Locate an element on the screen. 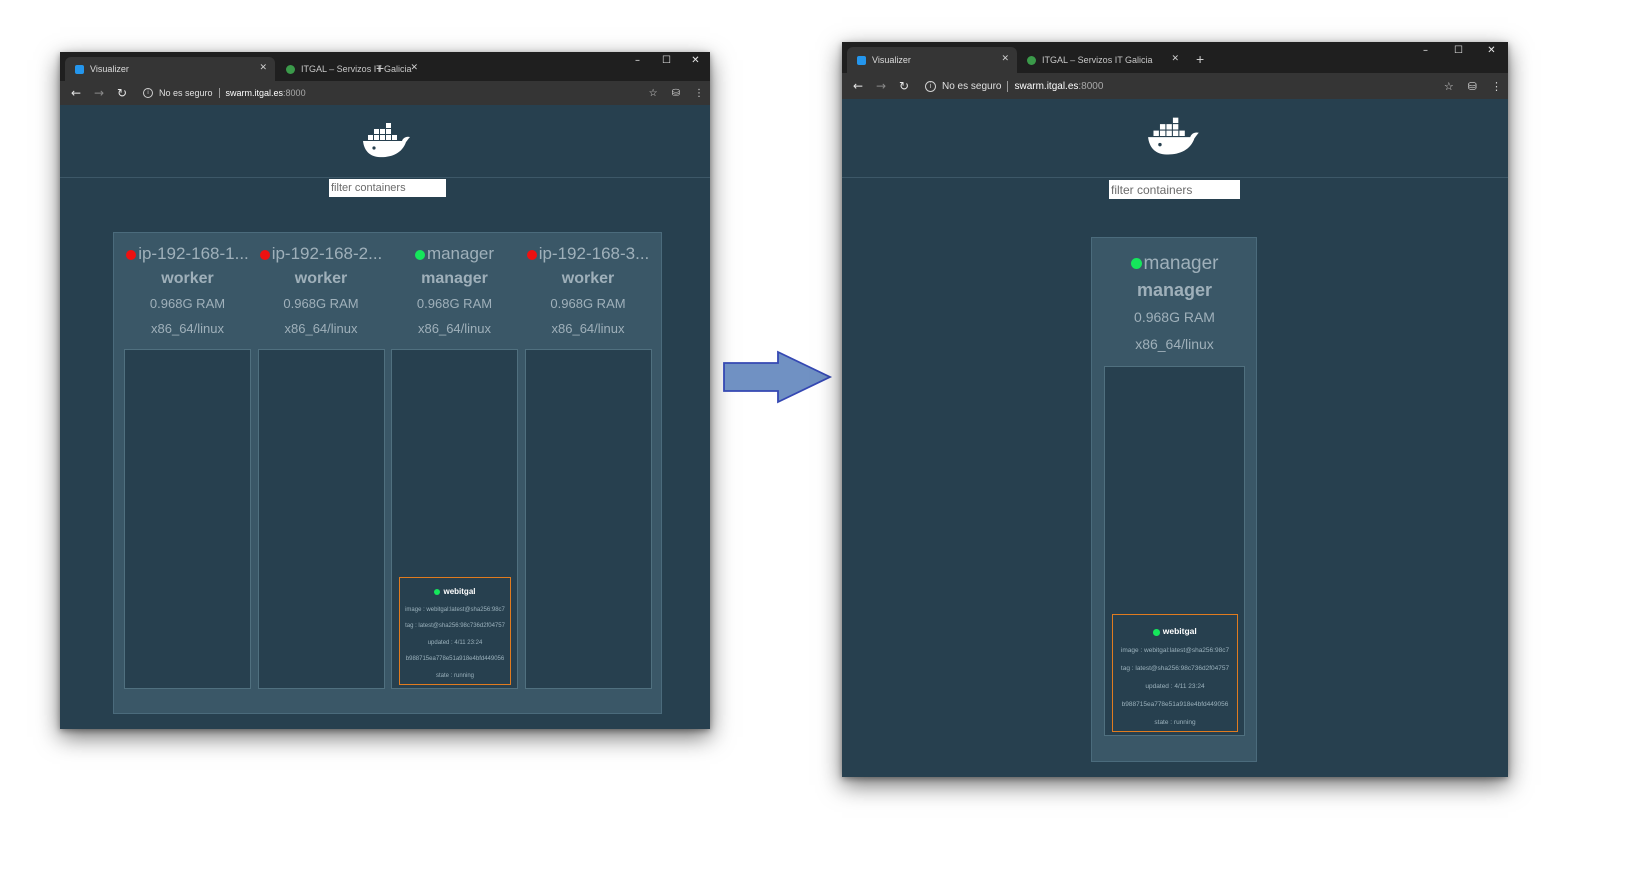 The height and width of the screenshot is (896, 1648). docker-favicon-icon is located at coordinates (79, 69).